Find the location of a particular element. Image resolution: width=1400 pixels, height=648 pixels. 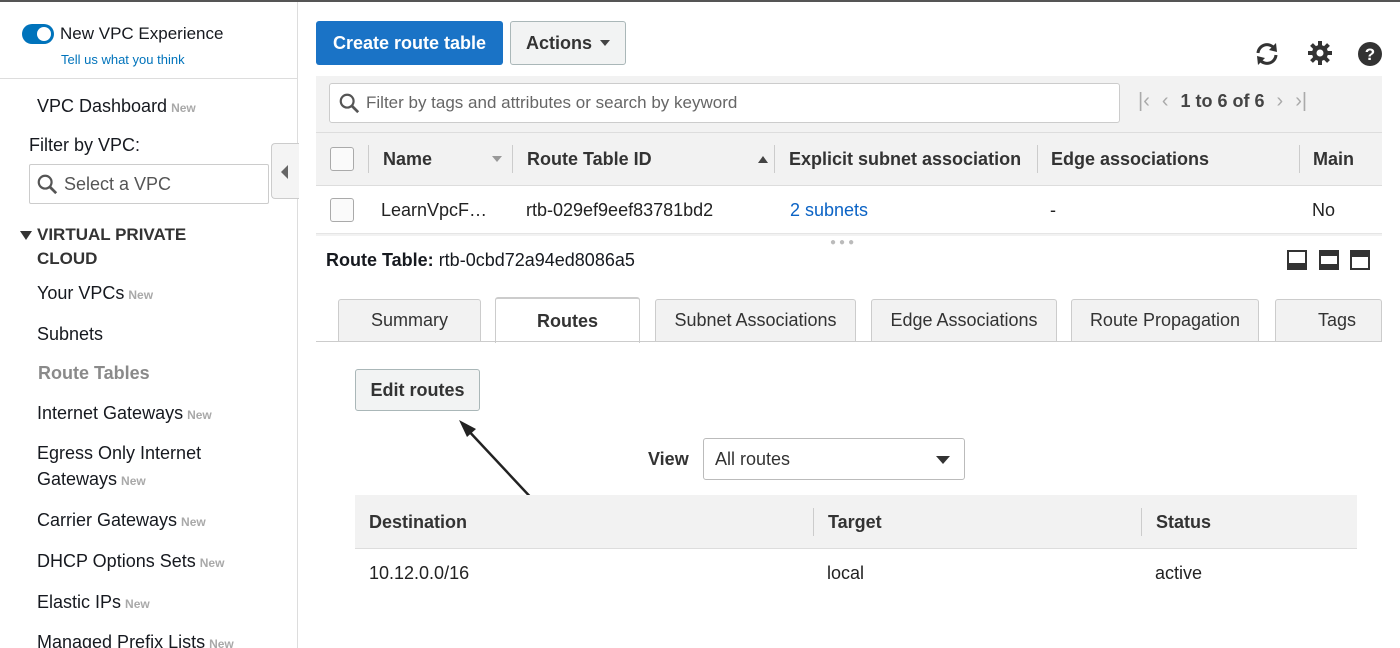

cell-route-table-id: rtb-029ef9eef83781bd2 is located at coordinates (620, 209).